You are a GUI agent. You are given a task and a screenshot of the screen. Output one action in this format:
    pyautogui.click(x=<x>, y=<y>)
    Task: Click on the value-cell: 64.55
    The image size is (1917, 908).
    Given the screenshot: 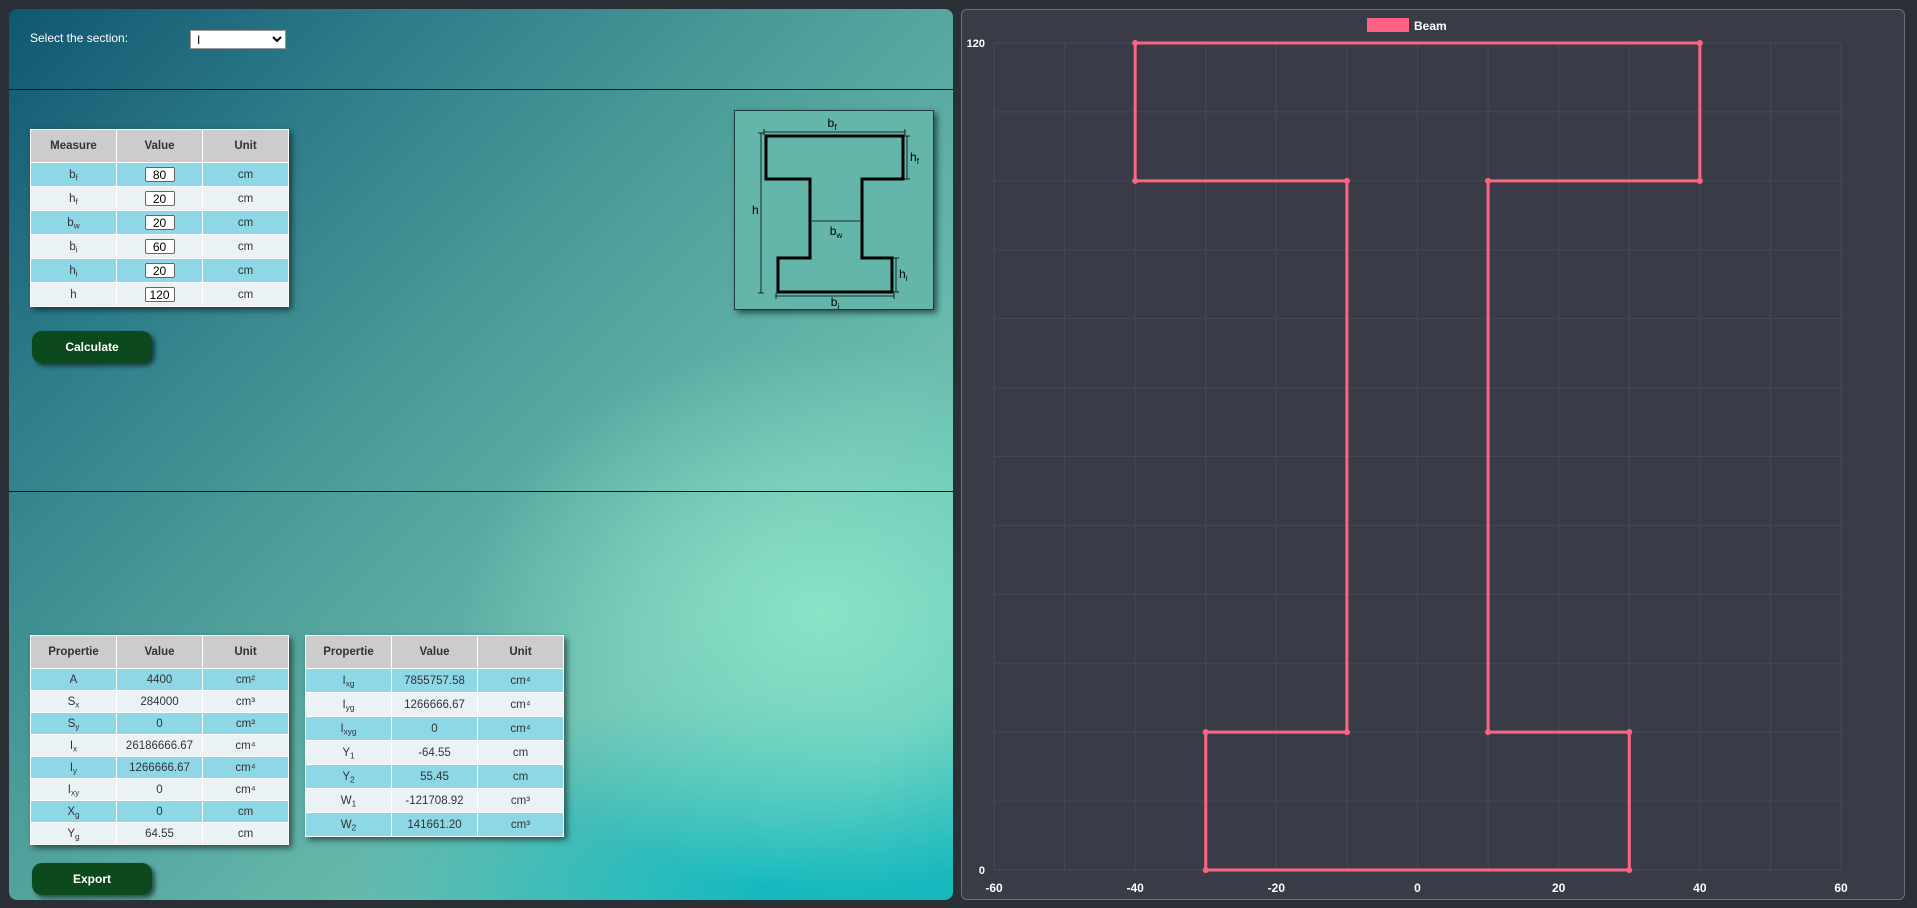 What is the action you would take?
    pyautogui.click(x=159, y=833)
    